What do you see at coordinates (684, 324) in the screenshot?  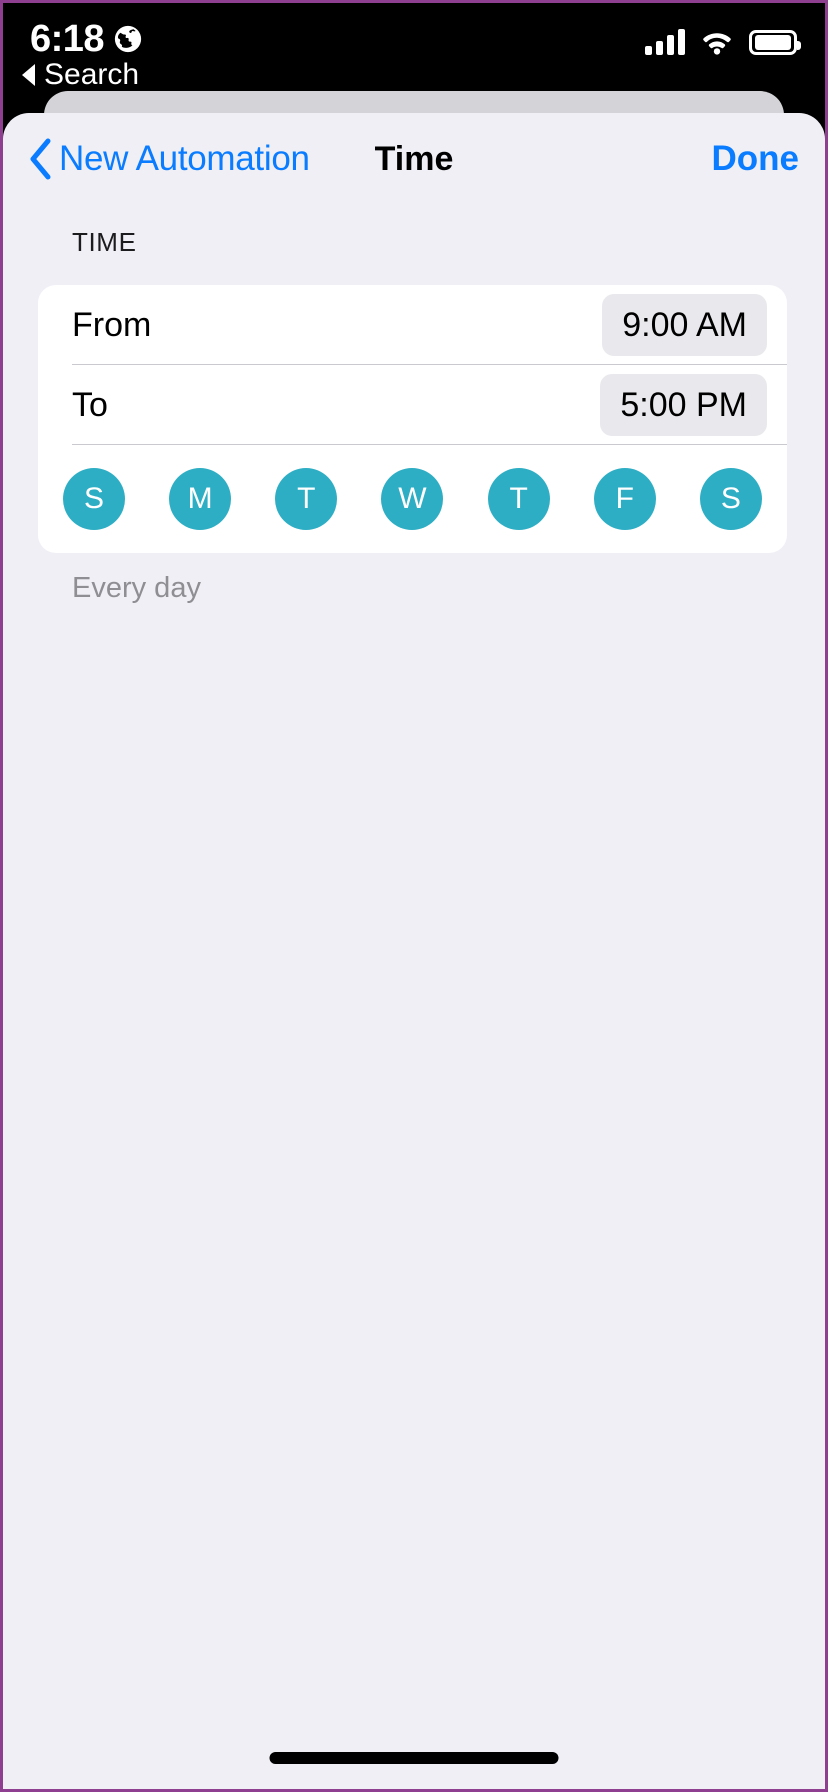 I see `time-row-from-value: 9:00 AM` at bounding box center [684, 324].